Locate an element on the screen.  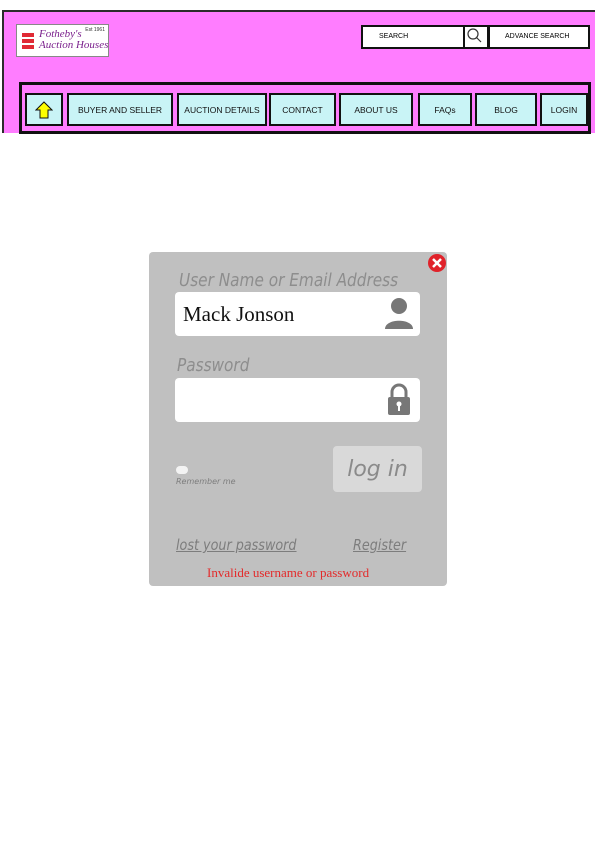
nav-auction-details: AUCTION DETAILS is located at coordinates (222, 109).